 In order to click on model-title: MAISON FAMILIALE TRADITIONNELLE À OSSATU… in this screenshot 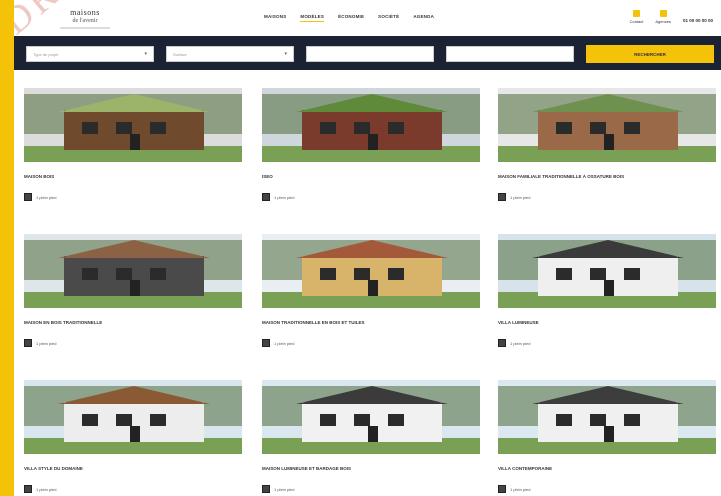, I will do `click(607, 176)`.